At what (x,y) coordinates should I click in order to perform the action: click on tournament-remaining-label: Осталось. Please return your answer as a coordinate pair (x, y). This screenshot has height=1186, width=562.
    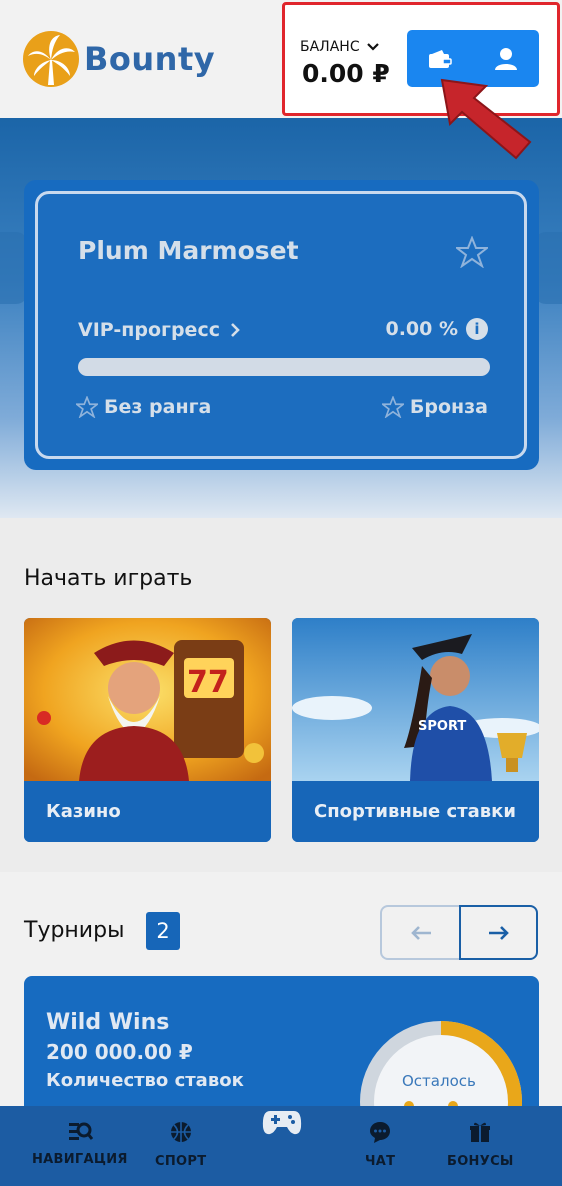
    Looking at the image, I should click on (439, 1081).